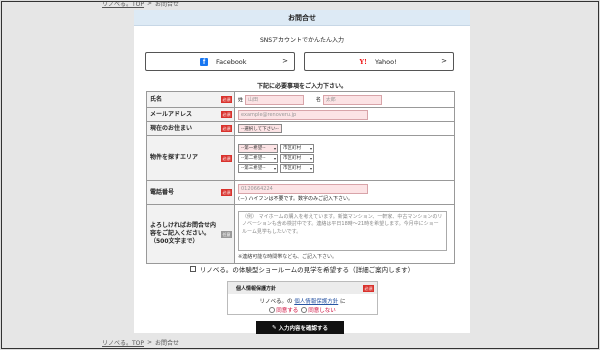 The image size is (600, 350). Describe the element at coordinates (253, 158) in the screenshot. I see `area-pref-value: --第二希望--` at that location.